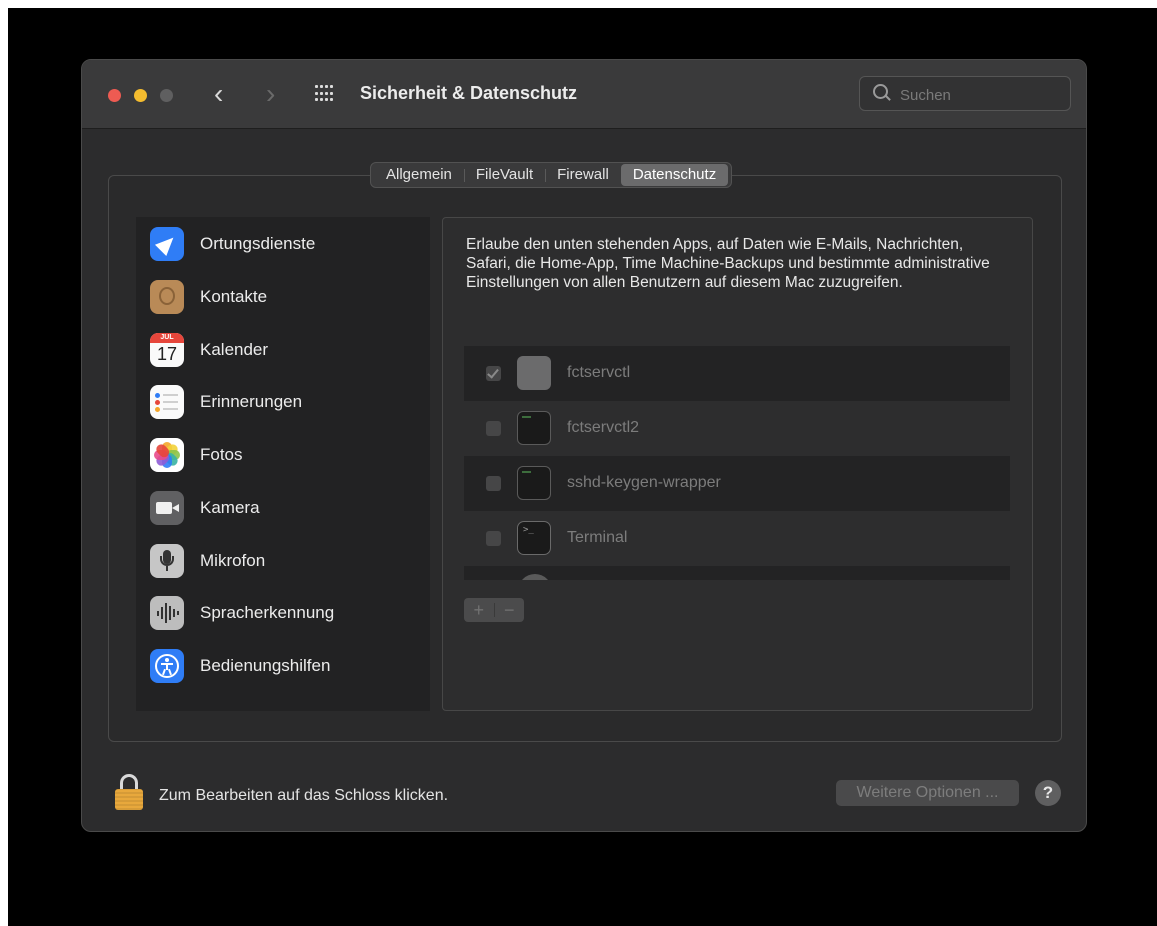 Image resolution: width=1157 pixels, height=926 pixels. What do you see at coordinates (737, 483) in the screenshot?
I see `app-row: sshd-keygen-wrapper` at bounding box center [737, 483].